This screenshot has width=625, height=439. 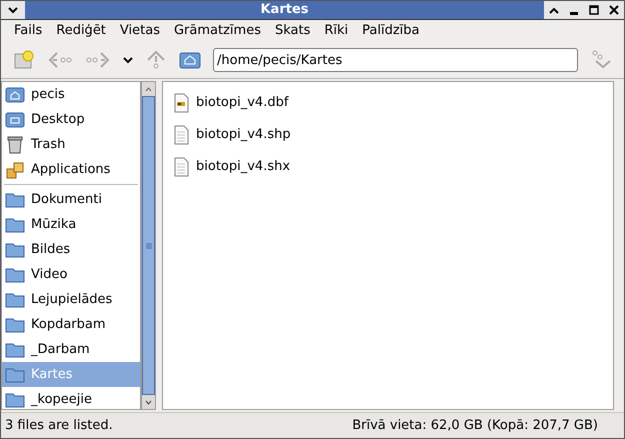 I want to click on location-field: /home/pecis/Kartes, so click(x=395, y=60).